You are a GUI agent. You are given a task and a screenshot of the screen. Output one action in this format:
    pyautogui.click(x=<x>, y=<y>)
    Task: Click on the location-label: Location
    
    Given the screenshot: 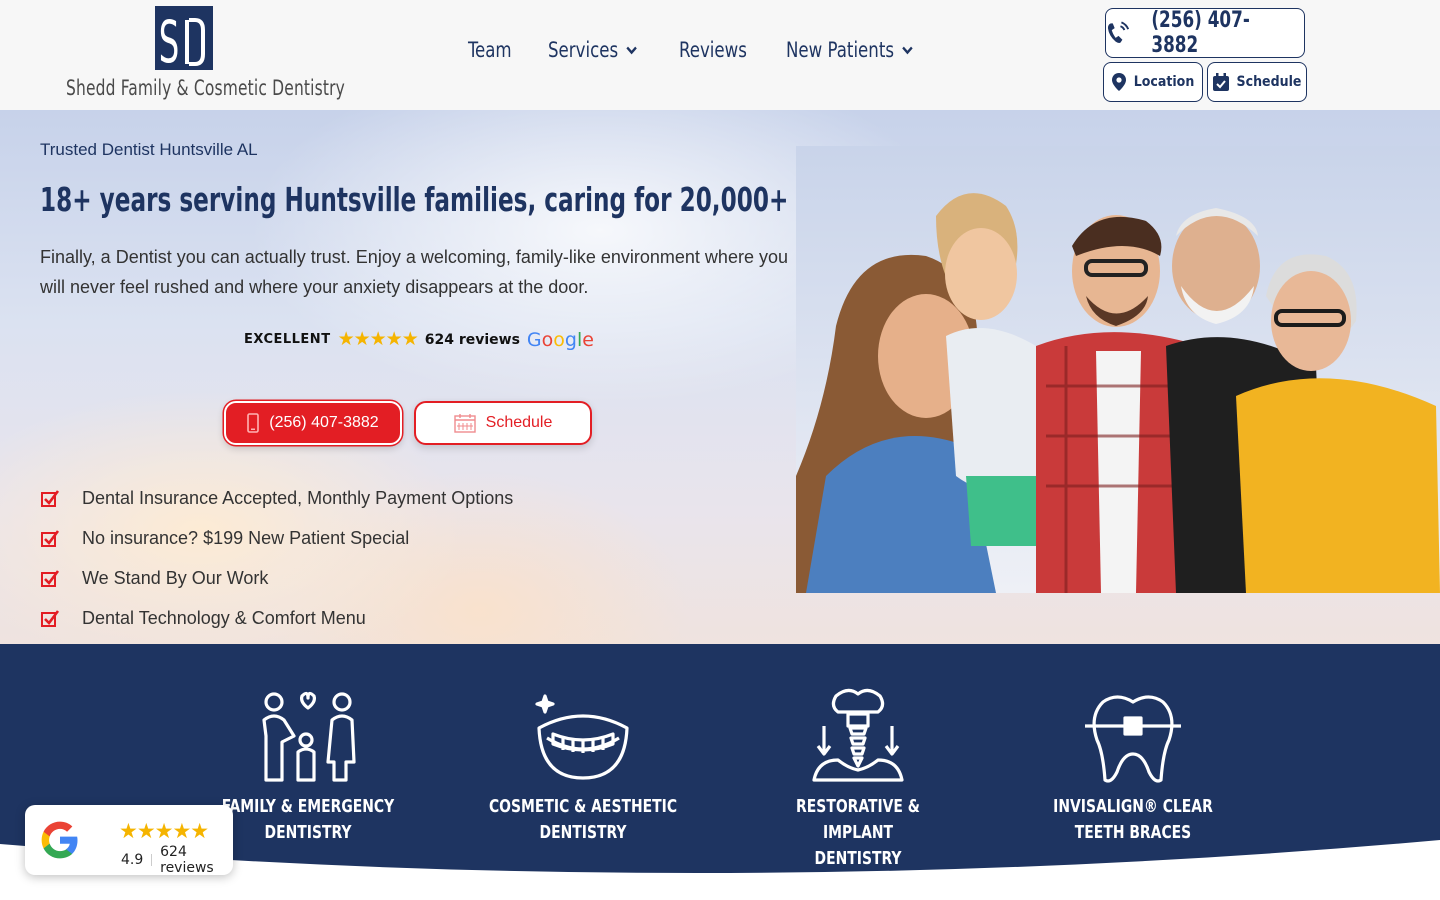 What is the action you would take?
    pyautogui.click(x=1164, y=82)
    